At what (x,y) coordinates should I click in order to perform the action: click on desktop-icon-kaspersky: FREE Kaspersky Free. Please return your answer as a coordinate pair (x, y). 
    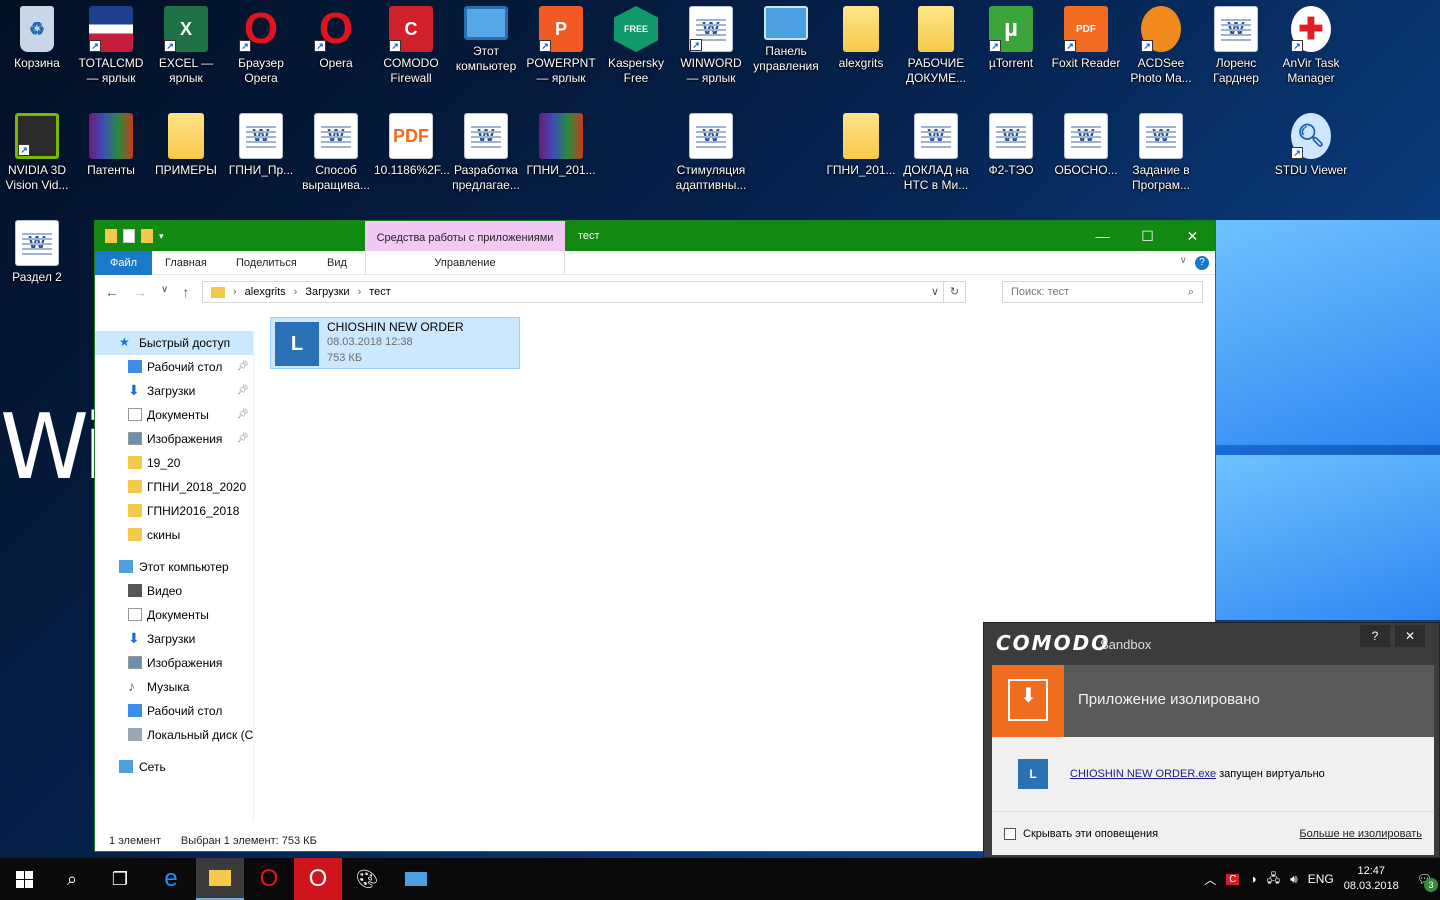
    Looking at the image, I should click on (636, 44).